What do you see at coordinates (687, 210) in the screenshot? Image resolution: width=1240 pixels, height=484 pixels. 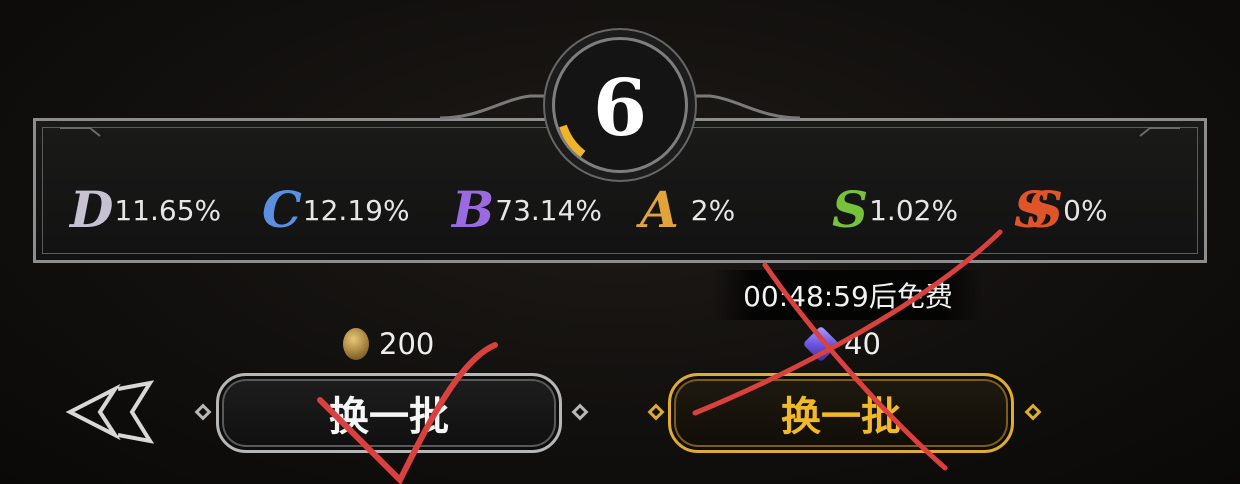 I see `rate-a: A 2%` at bounding box center [687, 210].